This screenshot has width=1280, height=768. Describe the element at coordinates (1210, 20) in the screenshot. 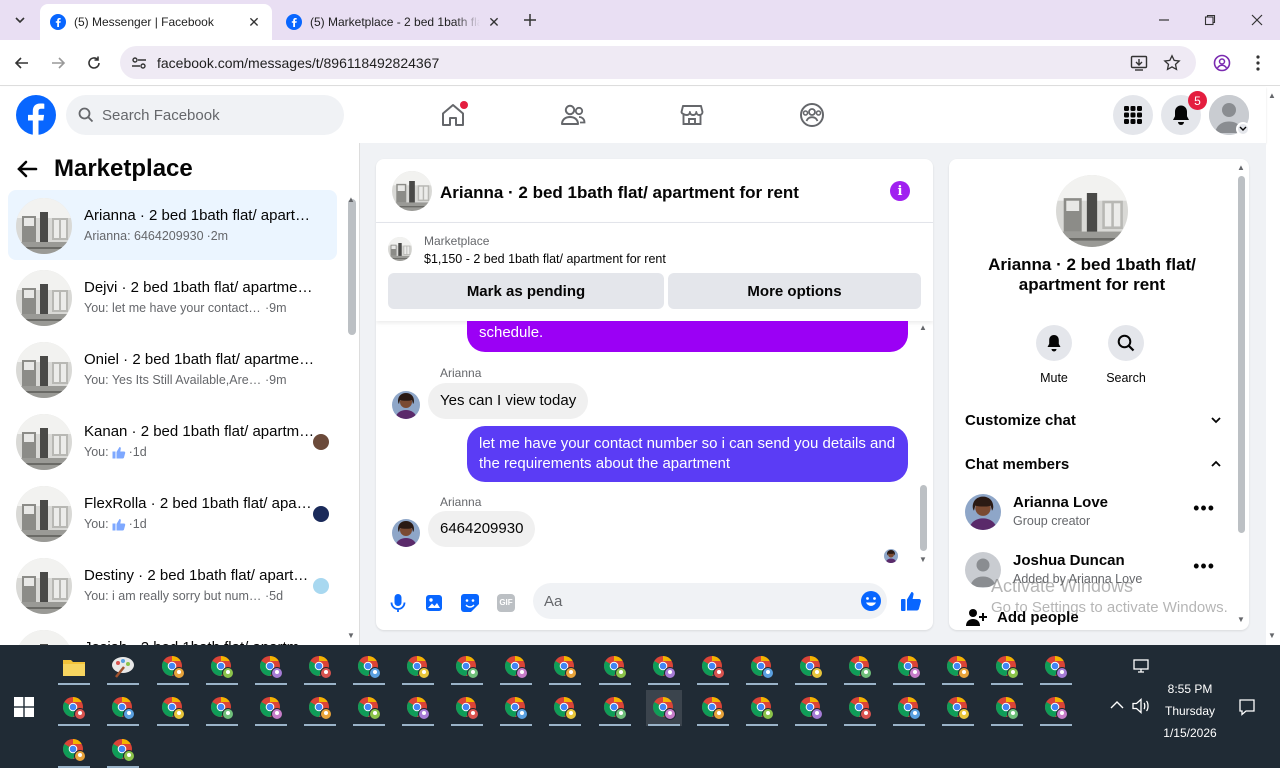

I see `restore-button` at that location.